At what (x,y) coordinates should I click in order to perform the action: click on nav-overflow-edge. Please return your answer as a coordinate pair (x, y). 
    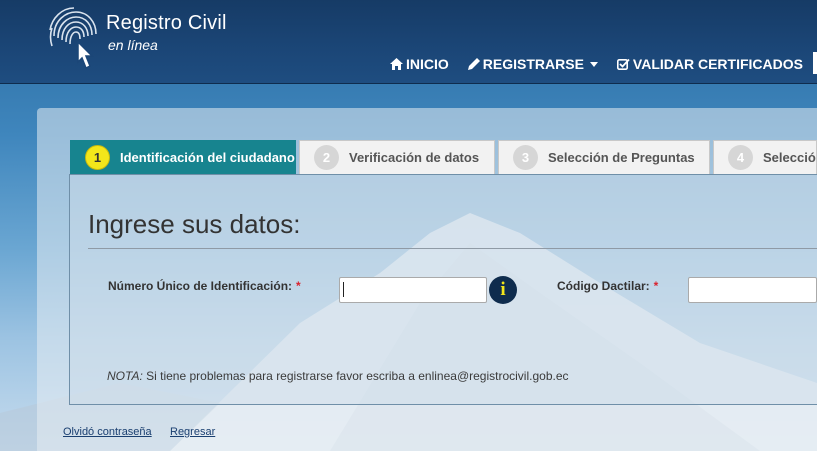
    Looking at the image, I should click on (815, 63).